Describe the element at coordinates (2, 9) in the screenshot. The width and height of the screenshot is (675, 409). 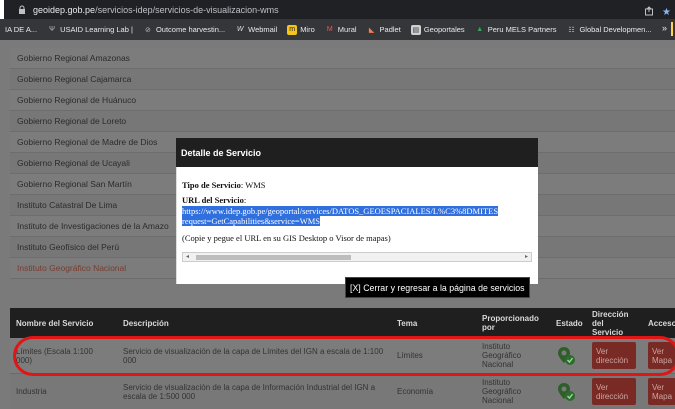
I see `tab-edge` at that location.